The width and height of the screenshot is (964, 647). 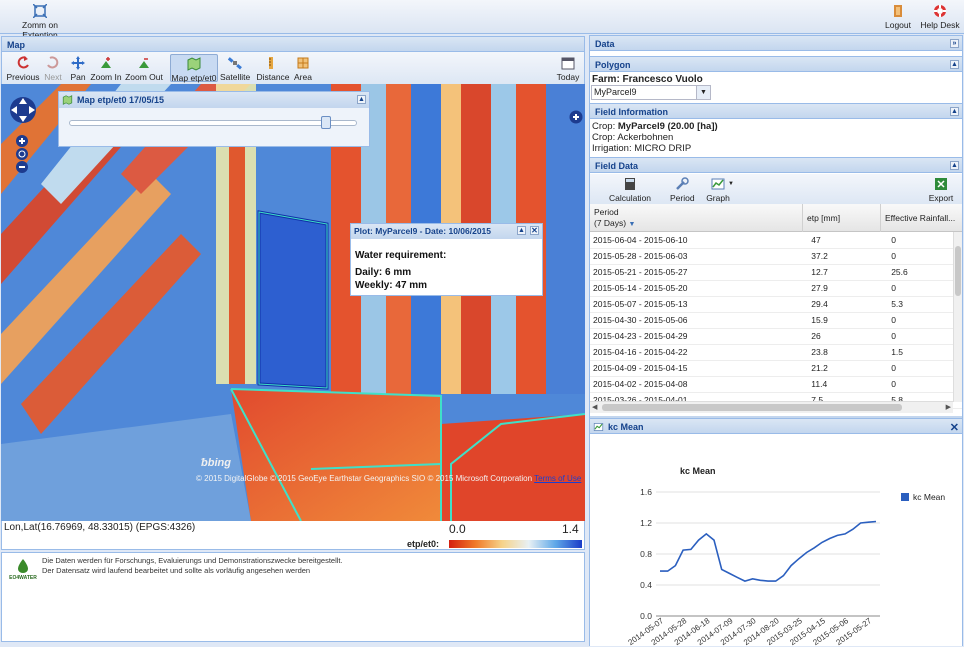 I want to click on collapse-window-button: ▲, so click(x=361, y=99).